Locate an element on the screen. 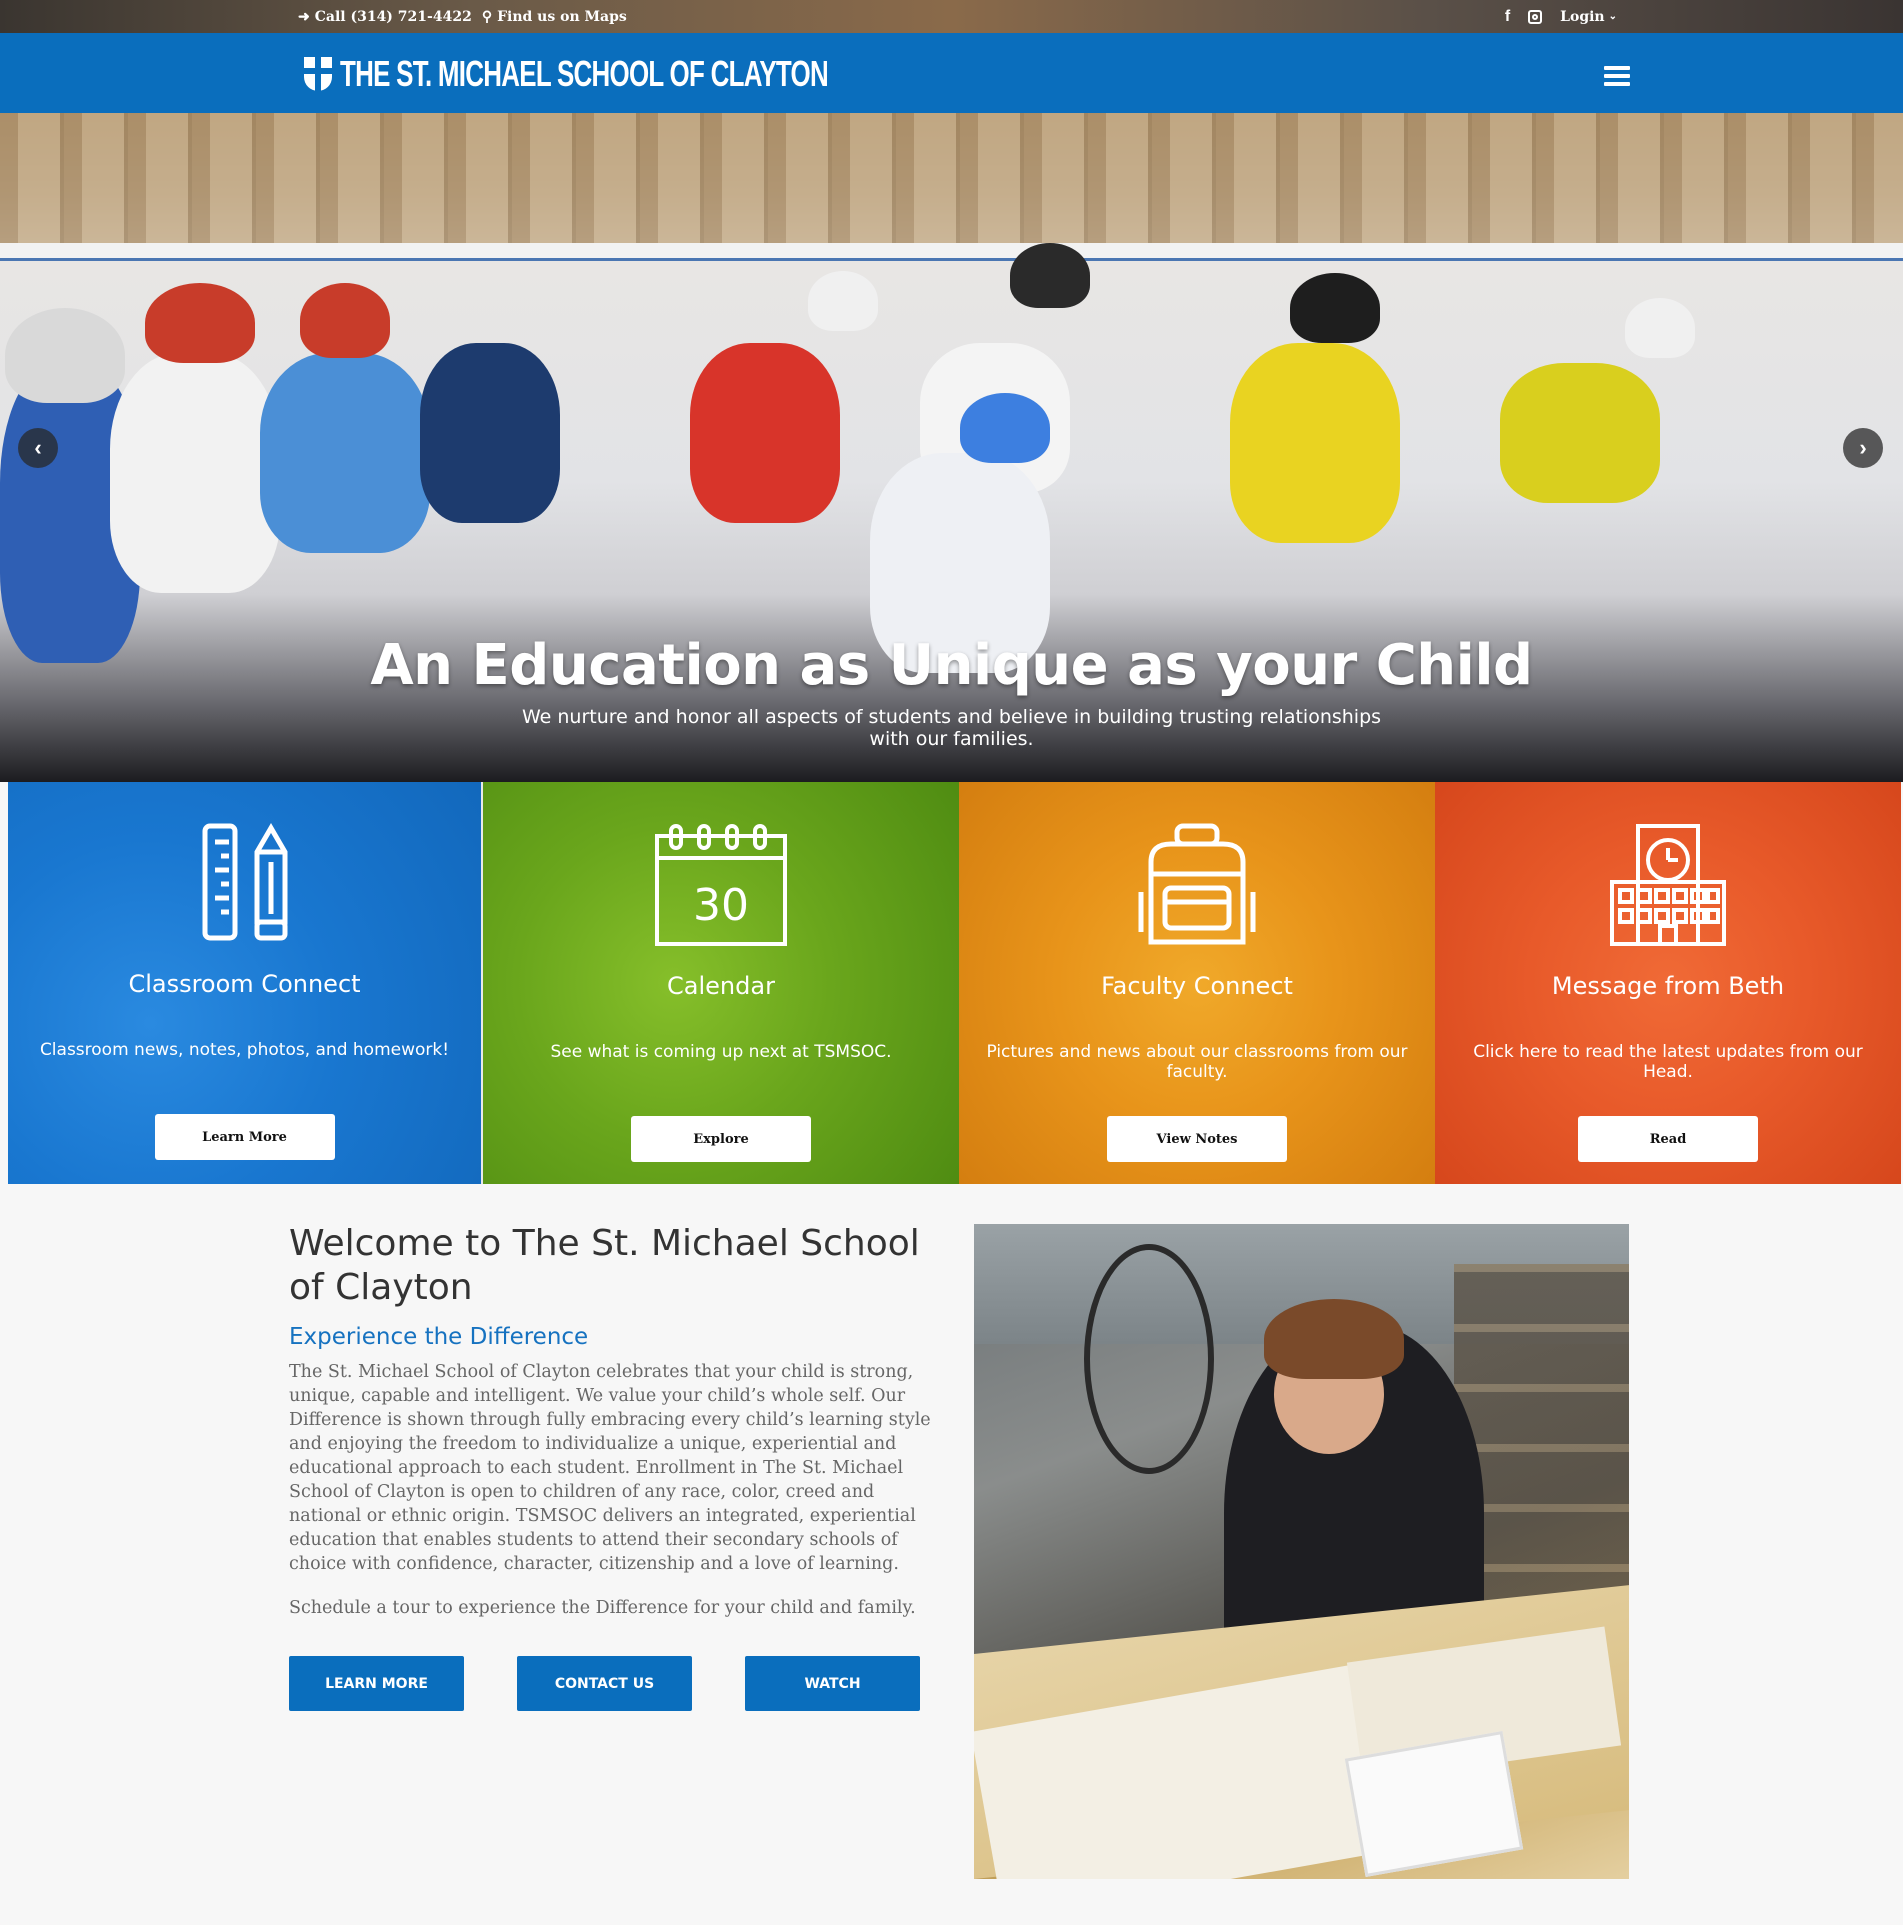 The width and height of the screenshot is (1903, 1925). hamburger-menu-icon is located at coordinates (1617, 76).